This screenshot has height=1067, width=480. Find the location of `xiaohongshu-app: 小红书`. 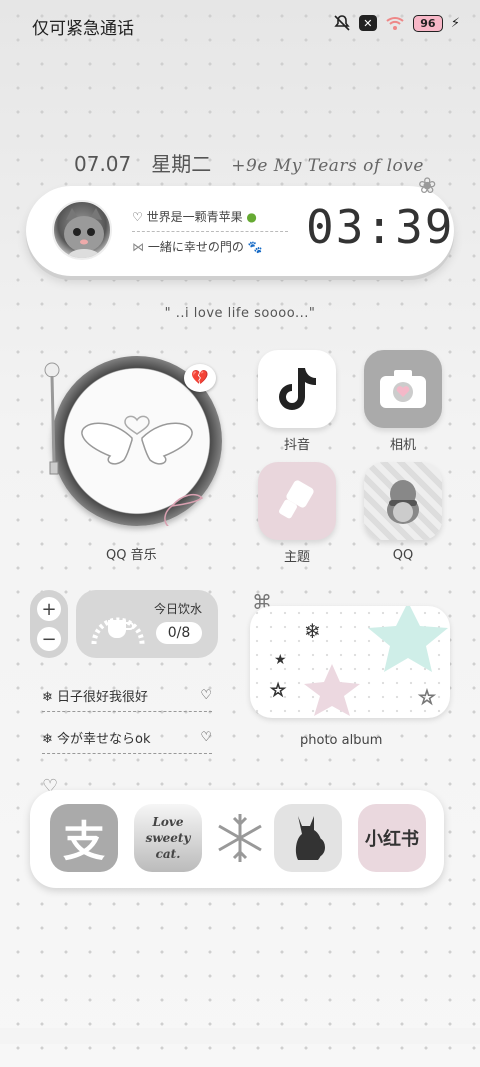

xiaohongshu-app: 小红书 is located at coordinates (392, 838).